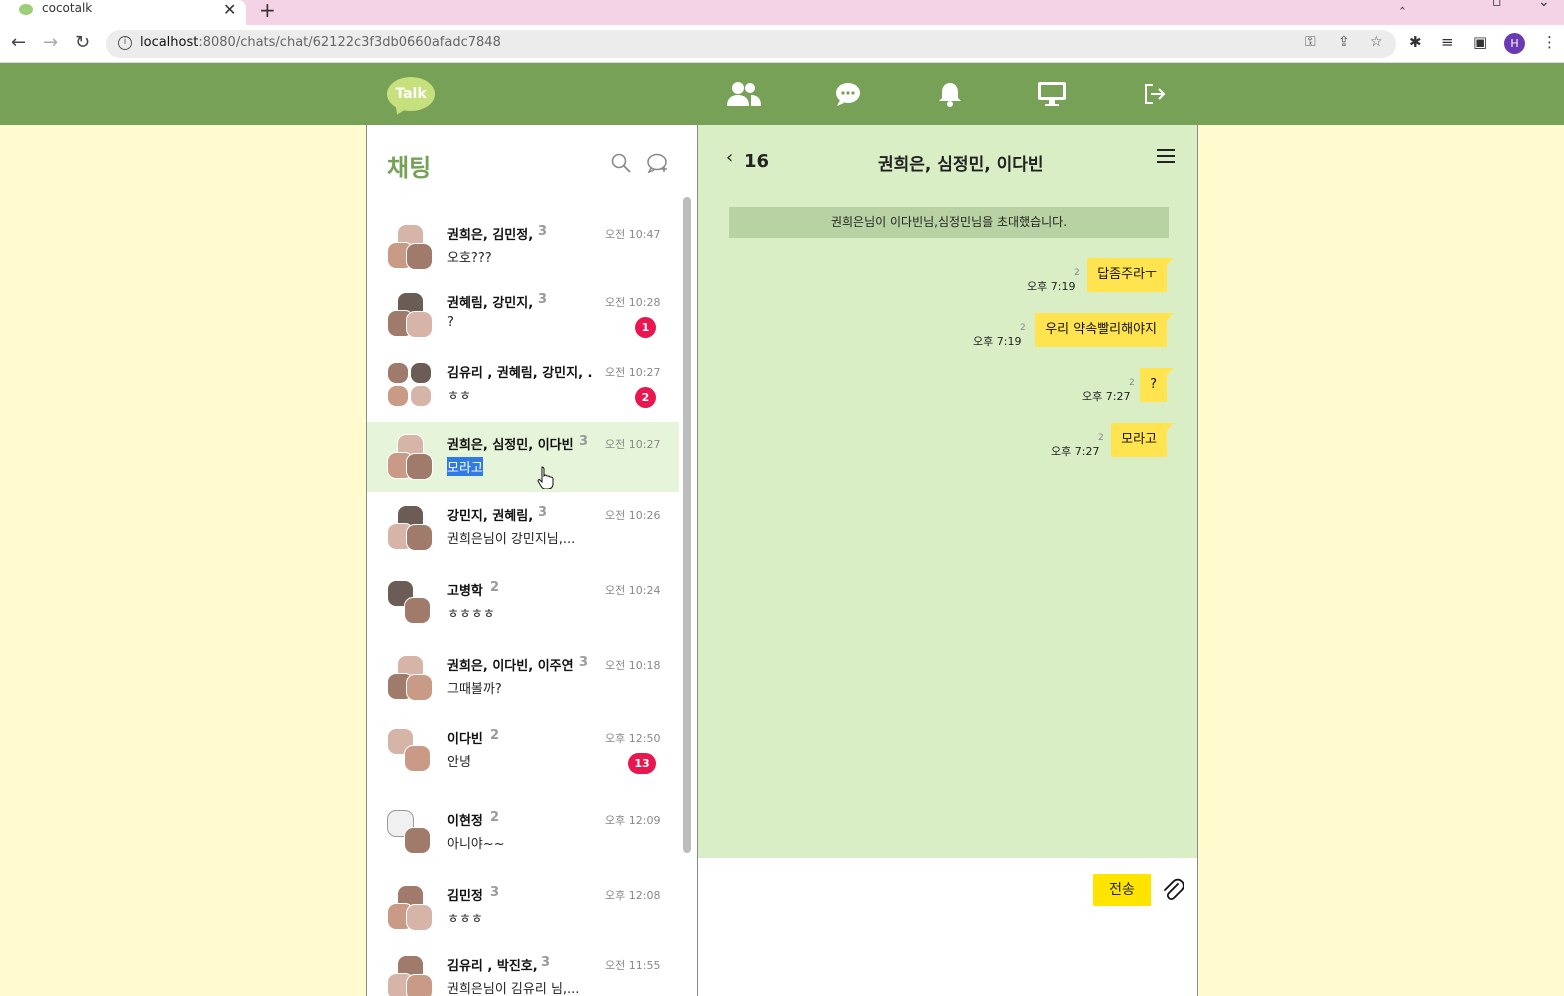 This screenshot has width=1564, height=996. Describe the element at coordinates (729, 157) in the screenshot. I see `back-chevron-icon: ‹` at that location.